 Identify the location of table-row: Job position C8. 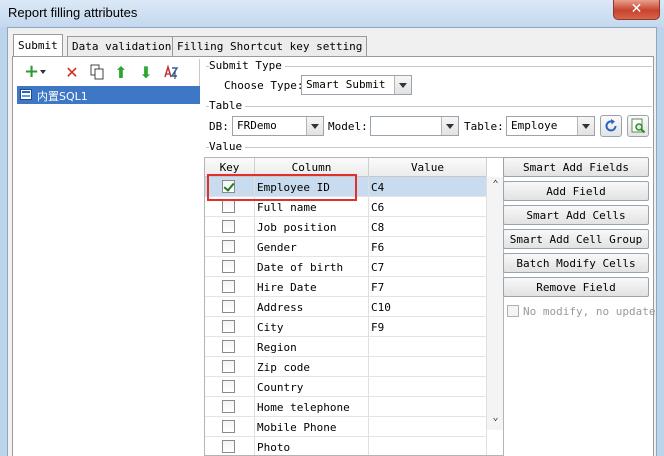
(346, 227).